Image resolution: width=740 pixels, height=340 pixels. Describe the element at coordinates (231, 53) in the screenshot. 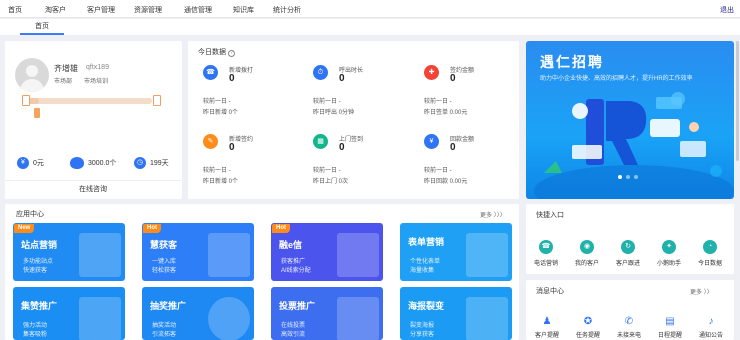

I see `help-icon: ?` at that location.